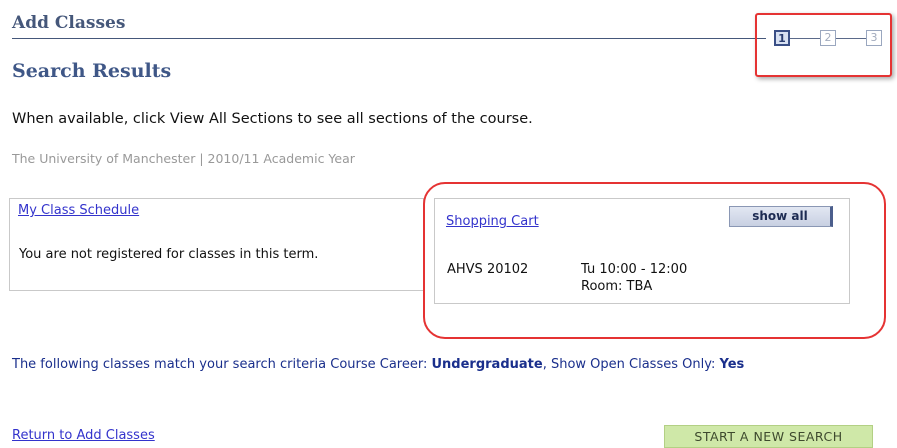 Image resolution: width=897 pixels, height=448 pixels. Describe the element at coordinates (492, 221) in the screenshot. I see `shopping-cart-link: Shopping Cart` at that location.